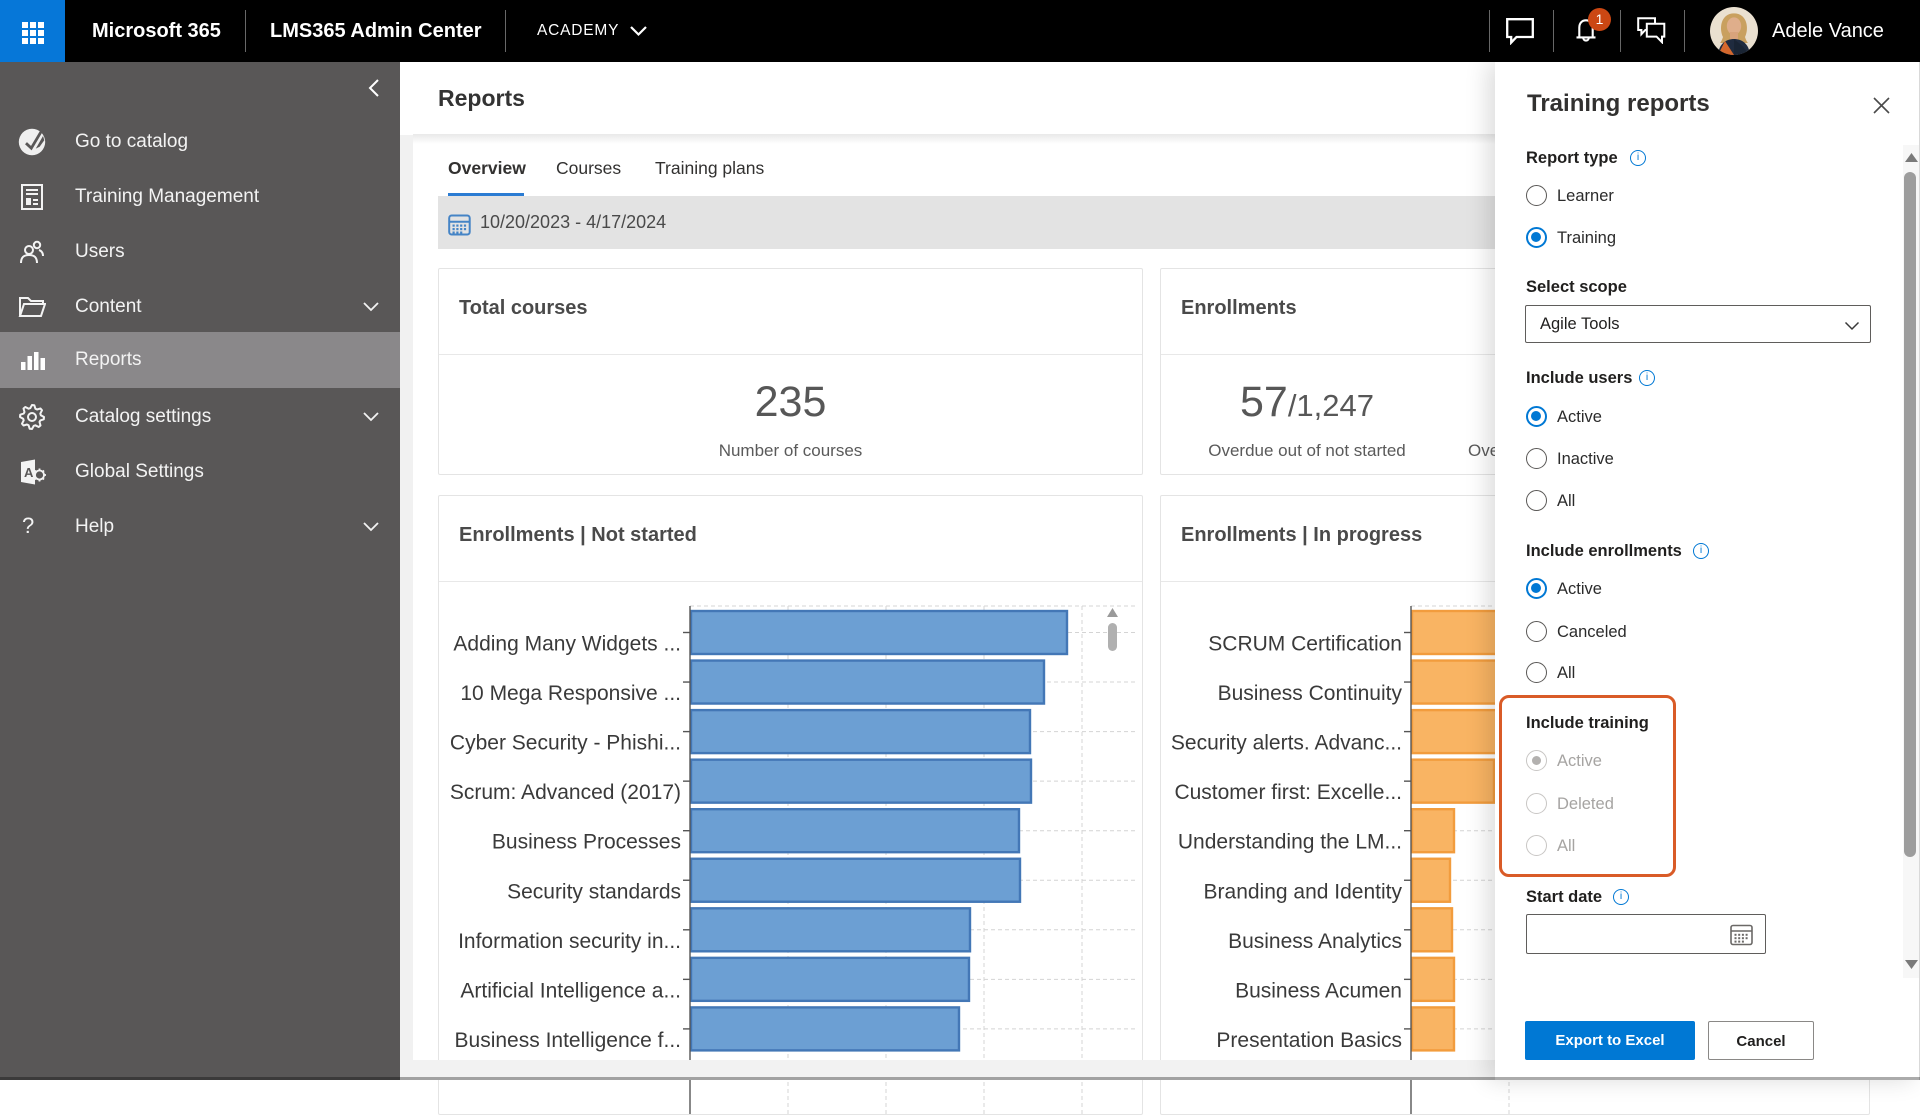 The width and height of the screenshot is (1920, 1115). Describe the element at coordinates (29, 472) in the screenshot. I see `svg-text: A` at that location.